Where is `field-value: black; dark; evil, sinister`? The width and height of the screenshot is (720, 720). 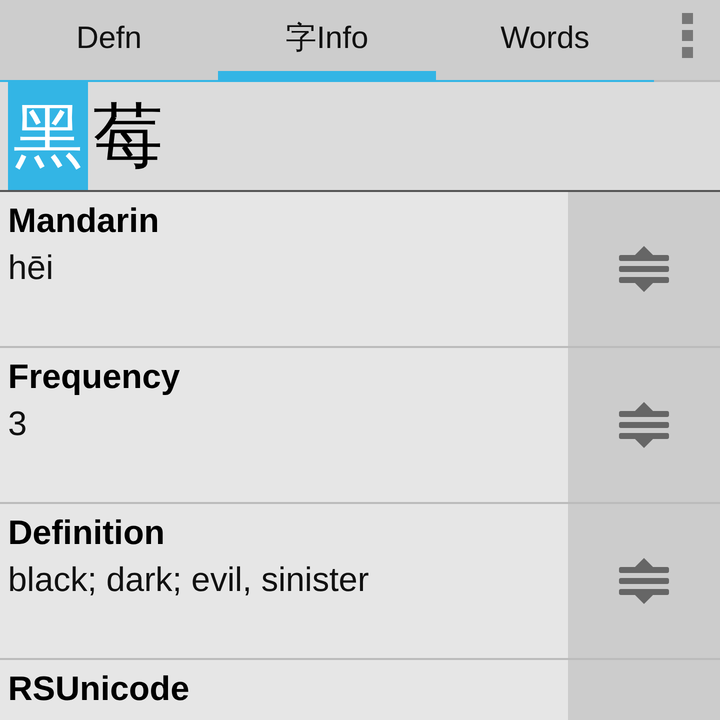 field-value: black; dark; evil, sinister is located at coordinates (188, 580).